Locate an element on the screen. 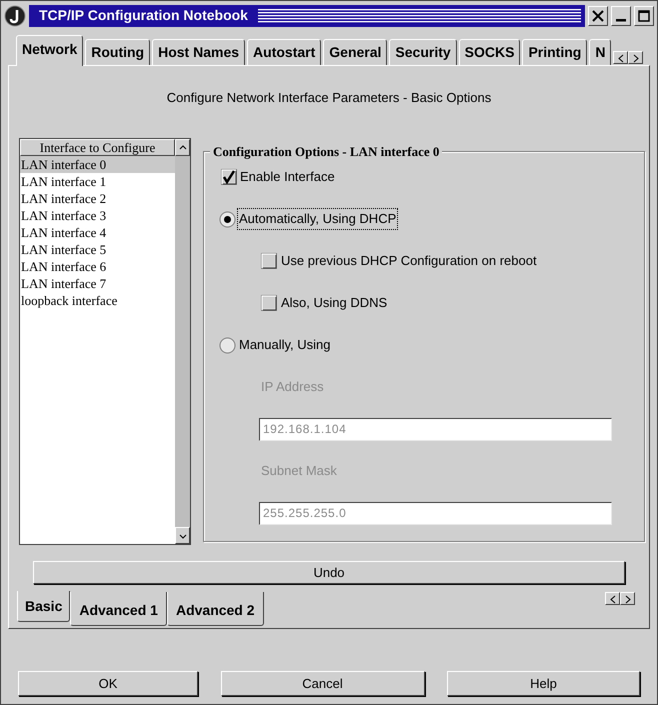 The height and width of the screenshot is (705, 658). checkbox-label: Also, Using DDNS is located at coordinates (334, 303).